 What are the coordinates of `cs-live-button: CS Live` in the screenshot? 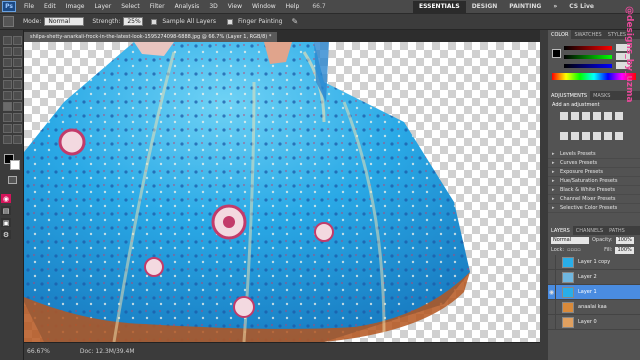 It's located at (581, 6).